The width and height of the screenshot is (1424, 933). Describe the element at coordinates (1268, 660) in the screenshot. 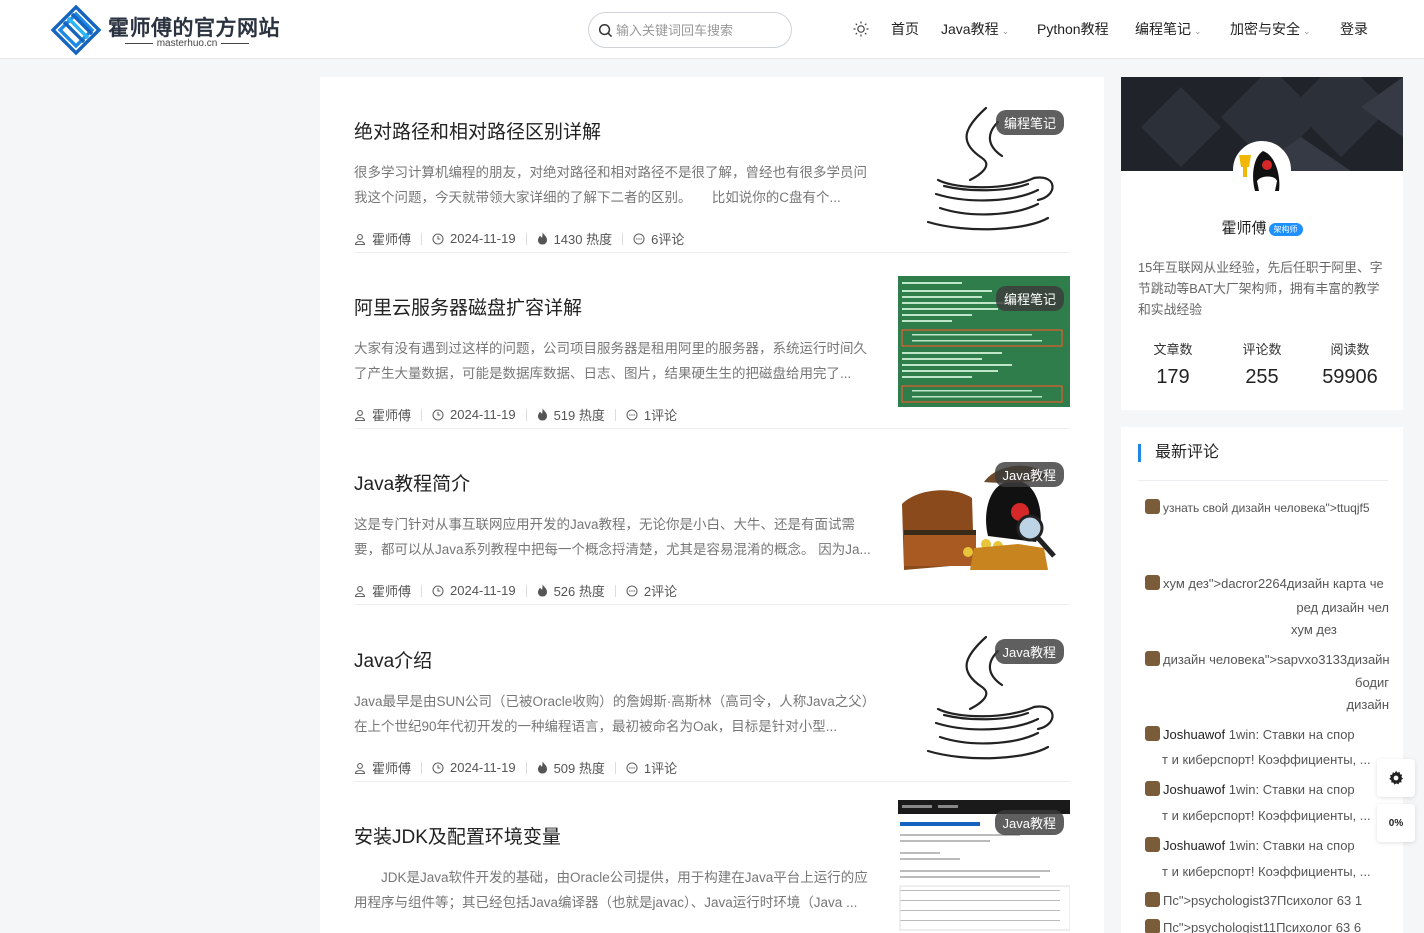

I see `comment-item: дизайн человека">sapvxo3133дизайн` at that location.